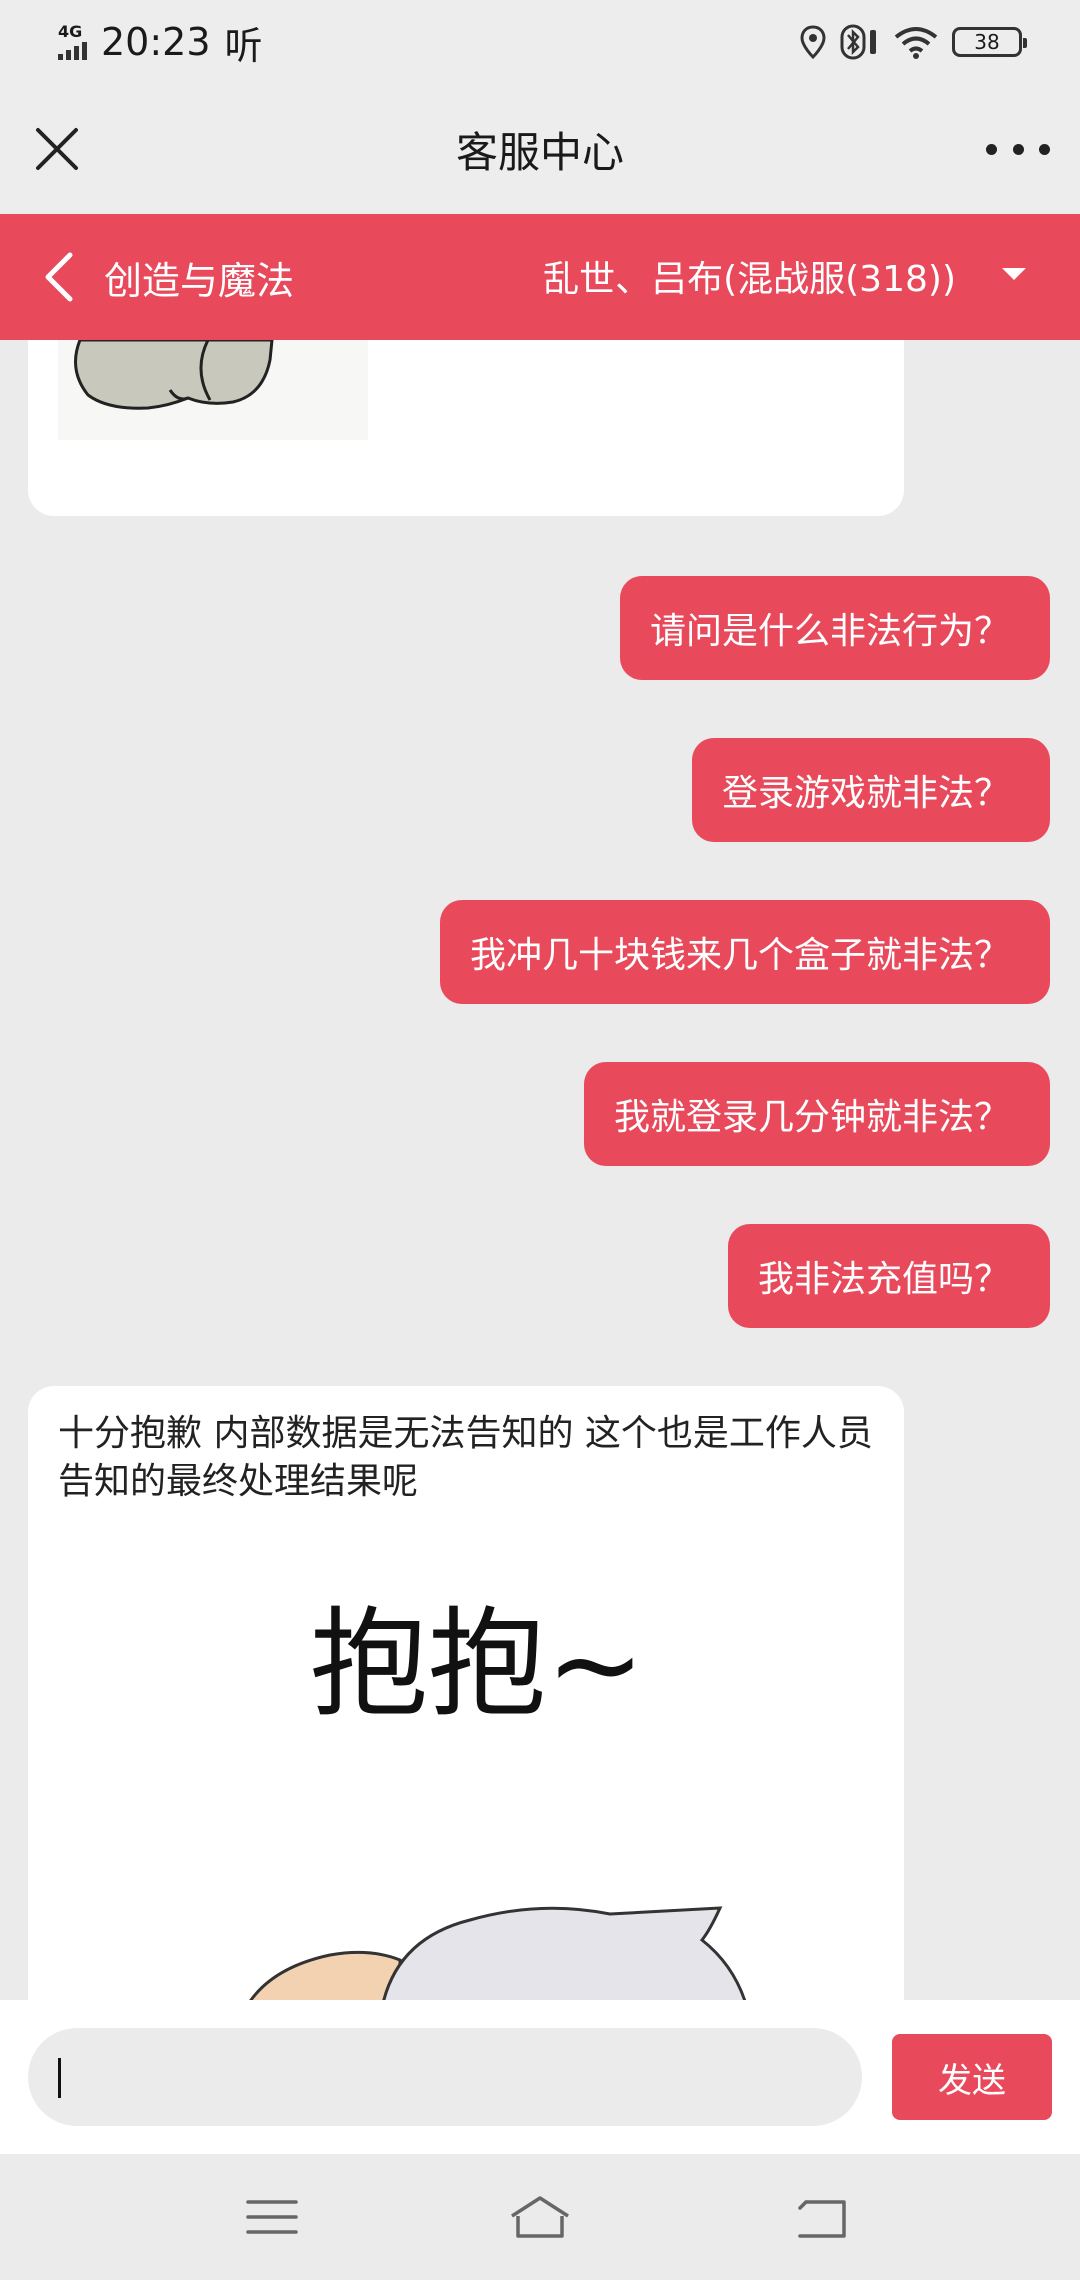  Describe the element at coordinates (1014, 274) in the screenshot. I see `chevron-down-icon` at that location.